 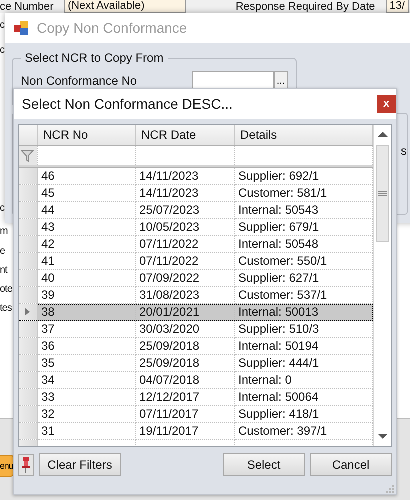 I want to click on table-cell: 32, so click(x=86, y=414).